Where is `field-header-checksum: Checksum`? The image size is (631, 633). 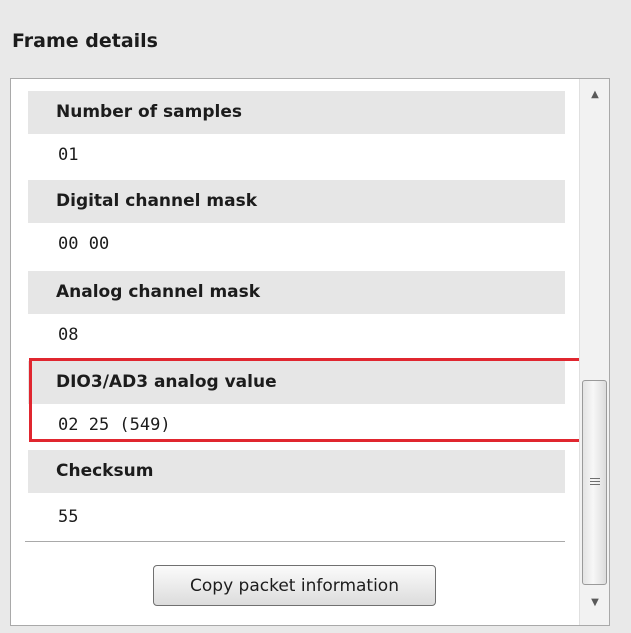 field-header-checksum: Checksum is located at coordinates (296, 471).